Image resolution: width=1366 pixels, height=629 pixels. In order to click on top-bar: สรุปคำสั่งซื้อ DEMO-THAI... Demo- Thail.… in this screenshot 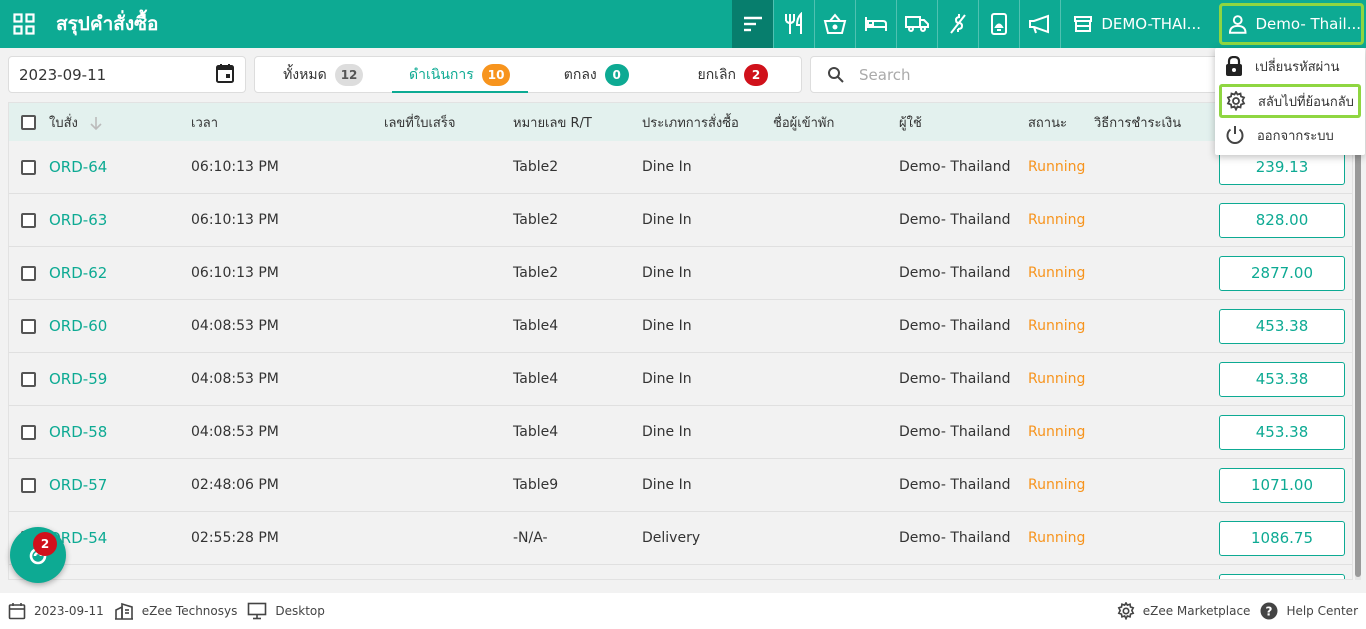, I will do `click(683, 24)`.